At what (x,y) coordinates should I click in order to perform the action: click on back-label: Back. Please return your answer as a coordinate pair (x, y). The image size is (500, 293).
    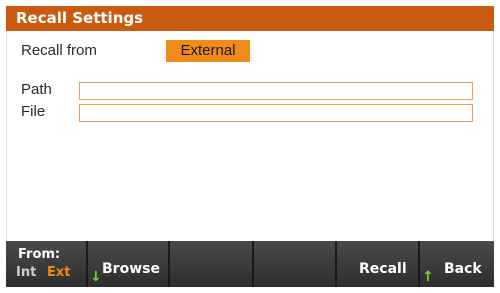
    Looking at the image, I should click on (463, 269).